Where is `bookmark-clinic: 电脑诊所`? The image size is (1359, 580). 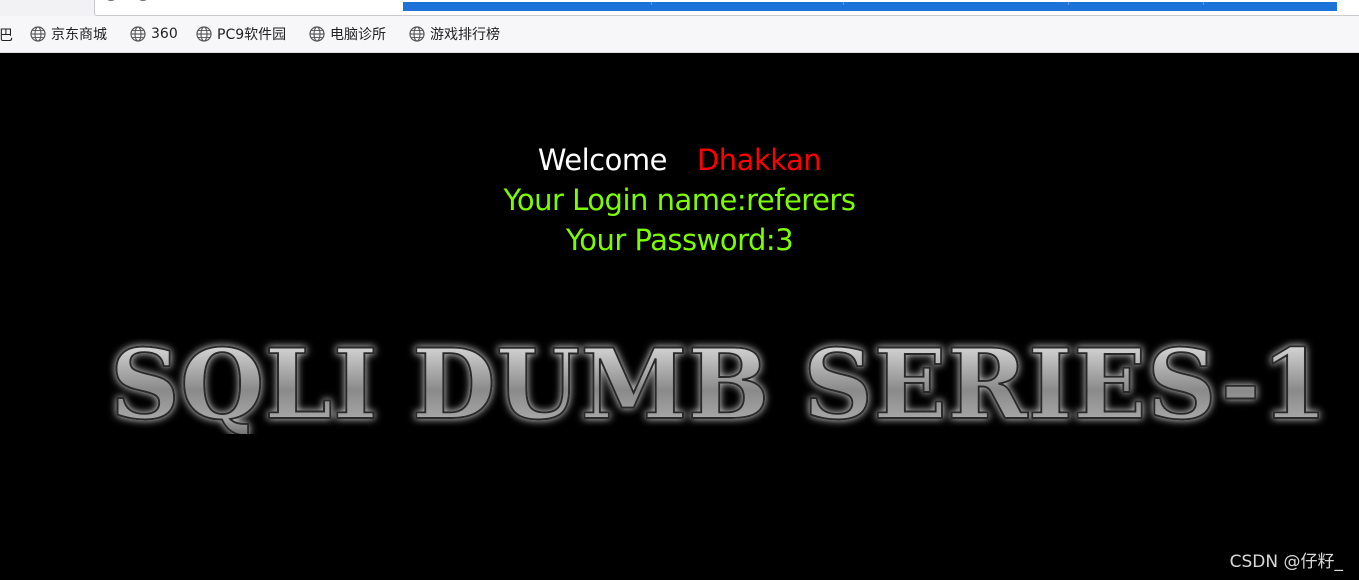
bookmark-clinic: 电脑诊所 is located at coordinates (347, 34).